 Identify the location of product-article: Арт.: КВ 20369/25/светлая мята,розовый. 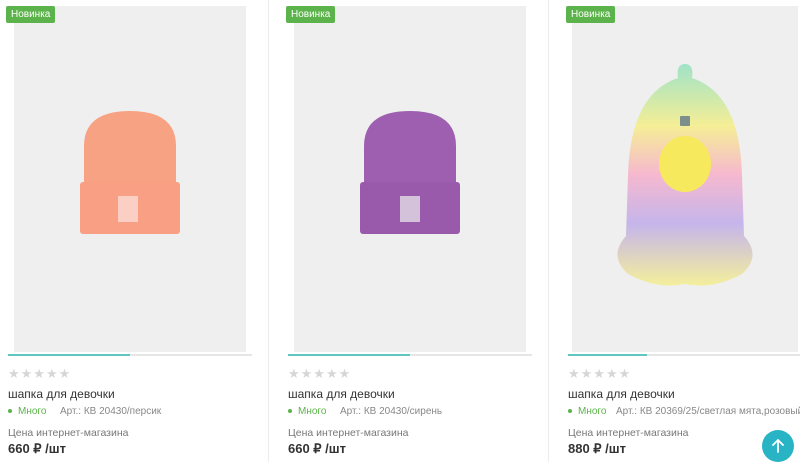
(708, 411).